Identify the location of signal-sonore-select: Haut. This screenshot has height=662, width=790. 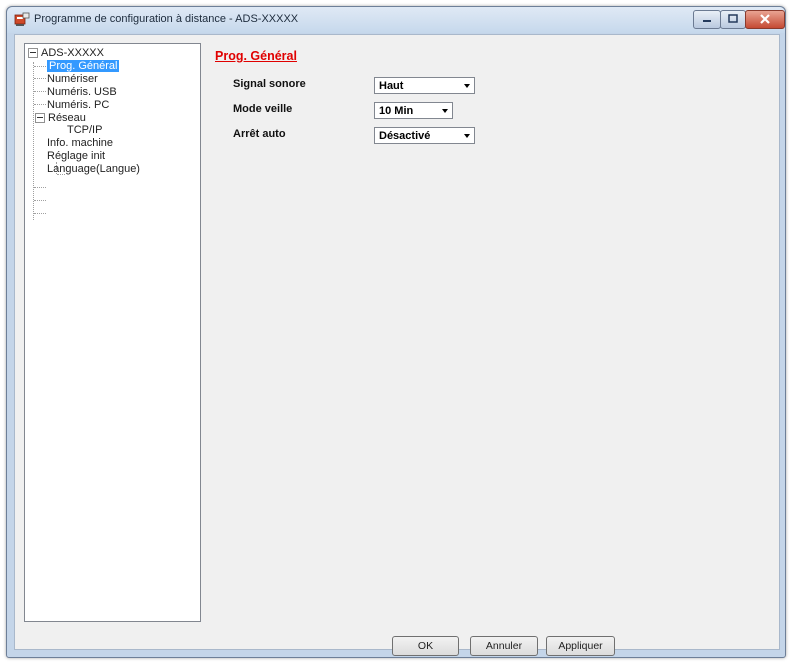
(424, 85).